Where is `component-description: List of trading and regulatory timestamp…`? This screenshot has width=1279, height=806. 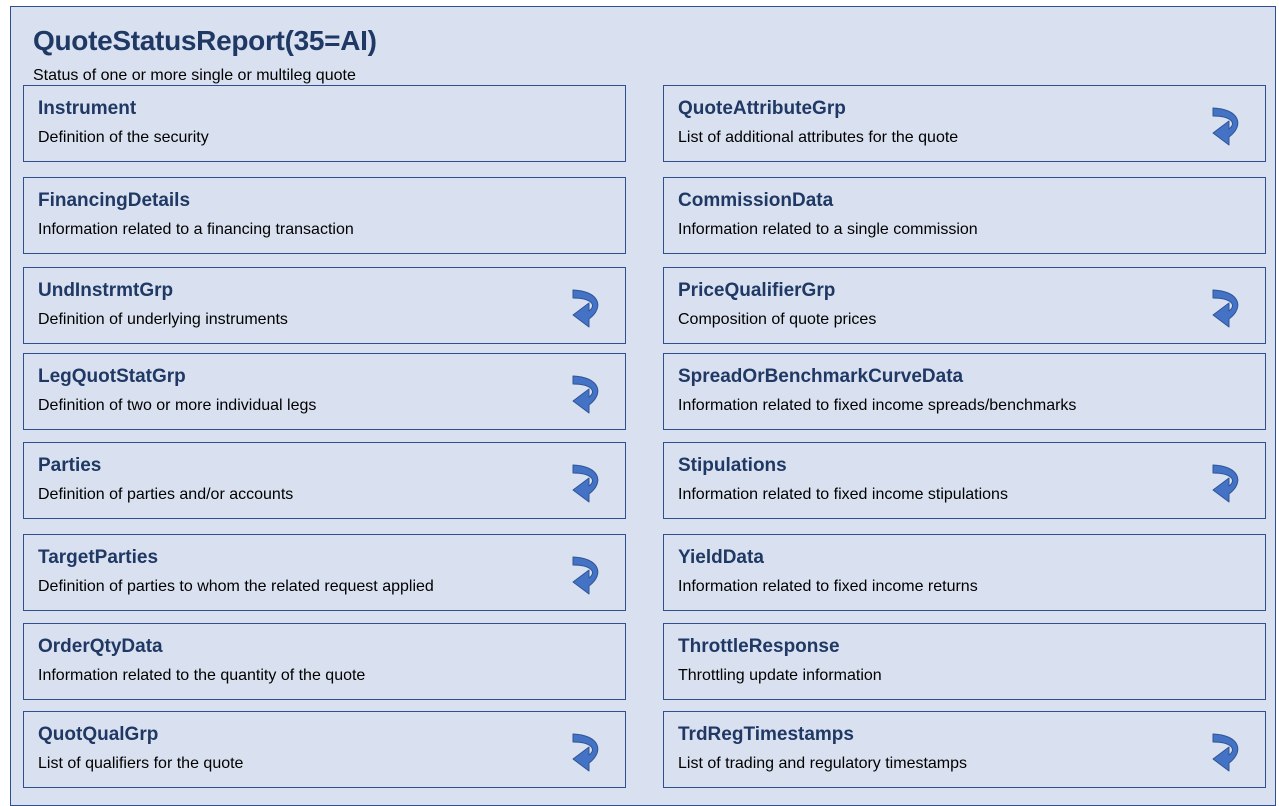
component-description: List of trading and regulatory timestamp… is located at coordinates (823, 763).